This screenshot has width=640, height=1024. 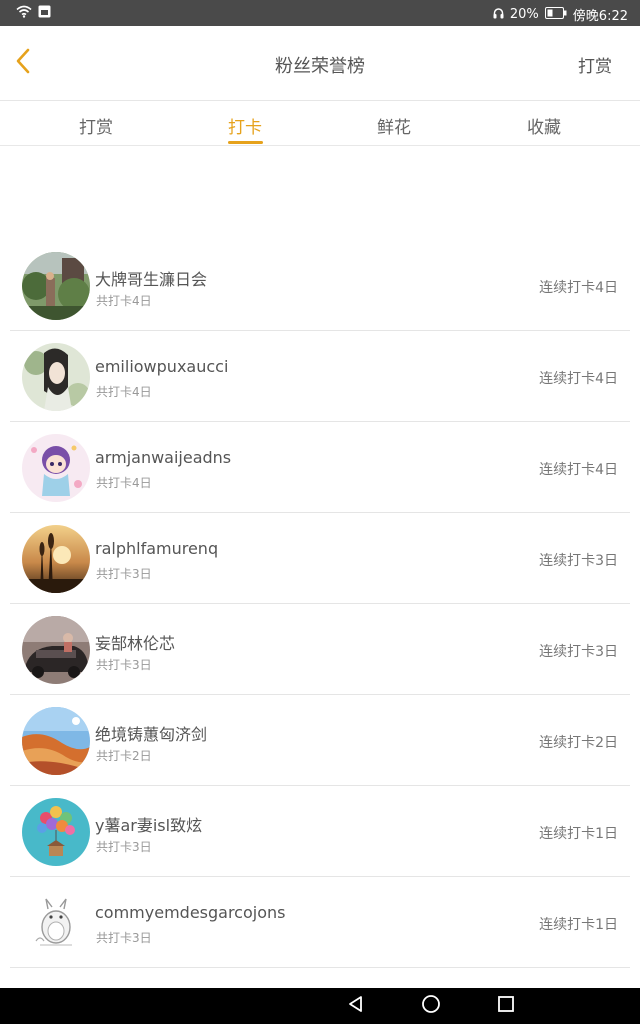 I want to click on fan-name: 绝境铸蕙匈济剑, so click(x=151, y=734).